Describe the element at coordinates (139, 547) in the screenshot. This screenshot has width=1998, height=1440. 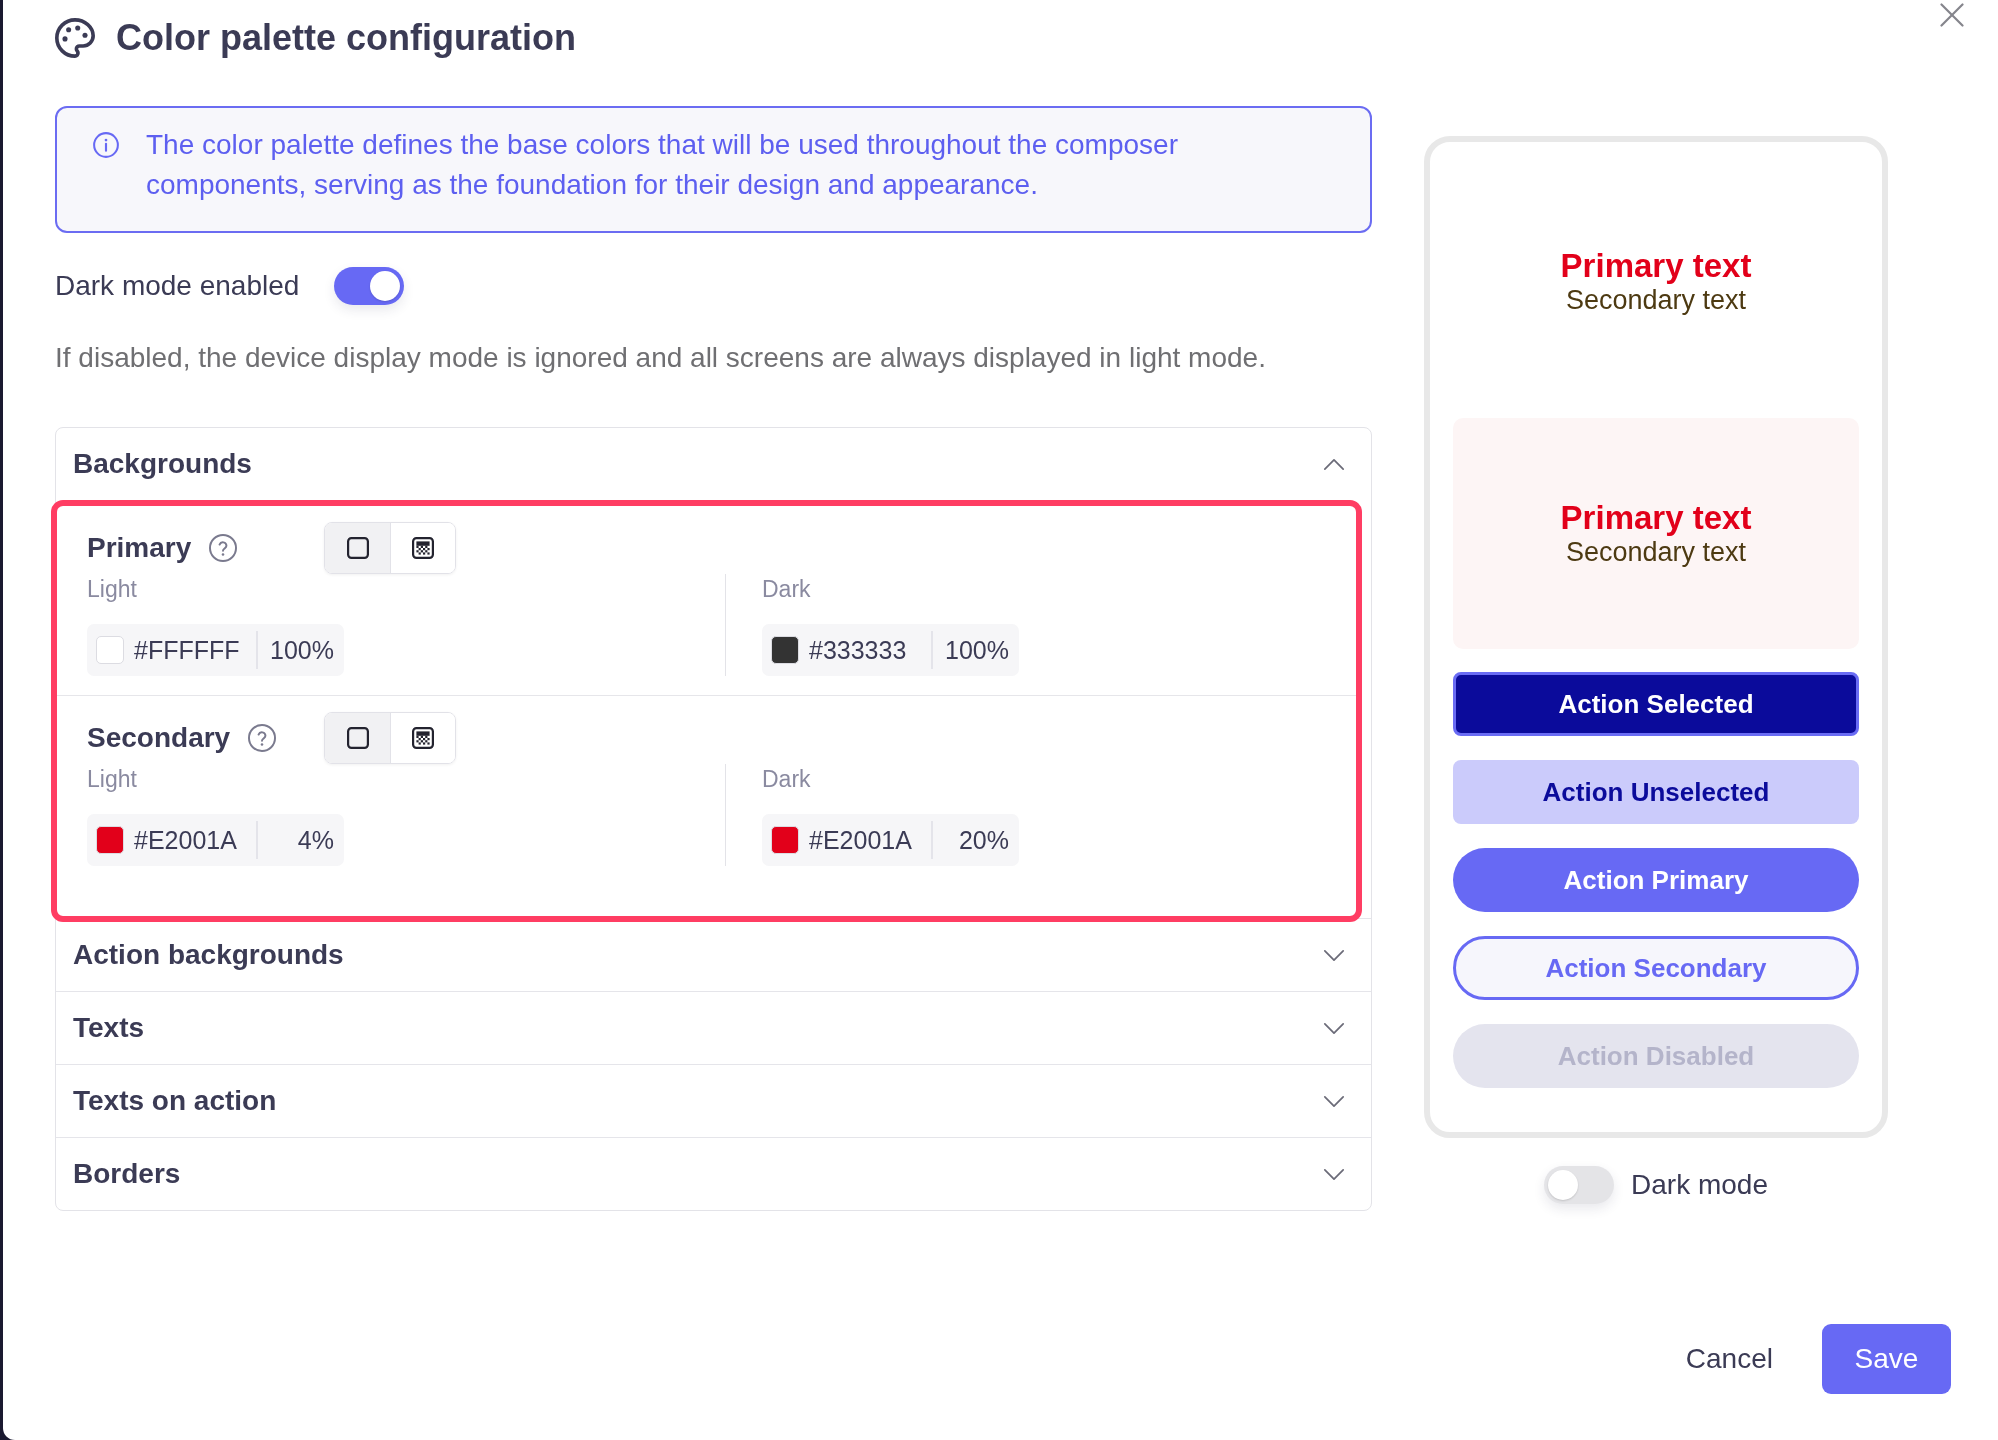
I see `color-name: Primary` at that location.